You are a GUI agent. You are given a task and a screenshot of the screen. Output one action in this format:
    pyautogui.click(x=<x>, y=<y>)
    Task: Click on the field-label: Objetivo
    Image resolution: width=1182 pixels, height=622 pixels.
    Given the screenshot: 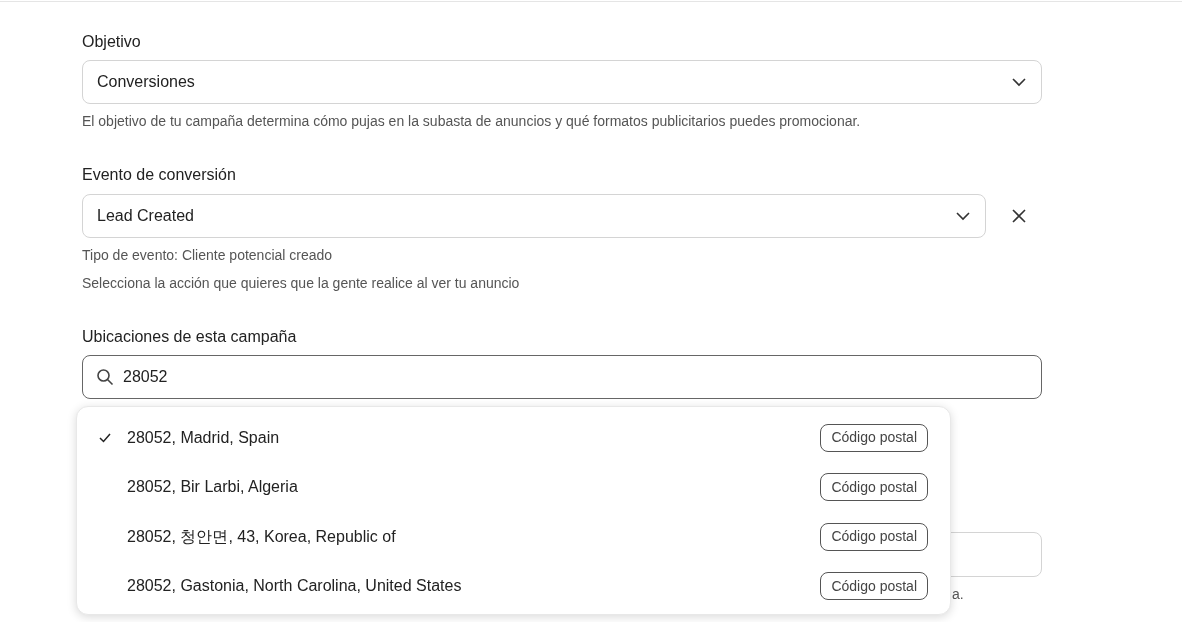 What is the action you would take?
    pyautogui.click(x=112, y=42)
    